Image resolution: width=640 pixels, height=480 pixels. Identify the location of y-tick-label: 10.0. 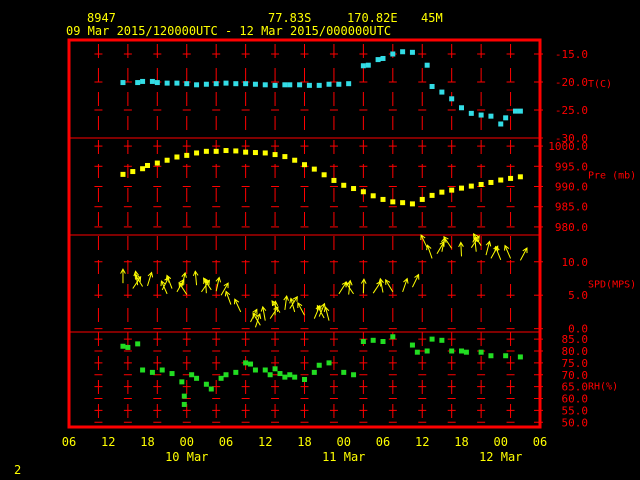
(575, 262).